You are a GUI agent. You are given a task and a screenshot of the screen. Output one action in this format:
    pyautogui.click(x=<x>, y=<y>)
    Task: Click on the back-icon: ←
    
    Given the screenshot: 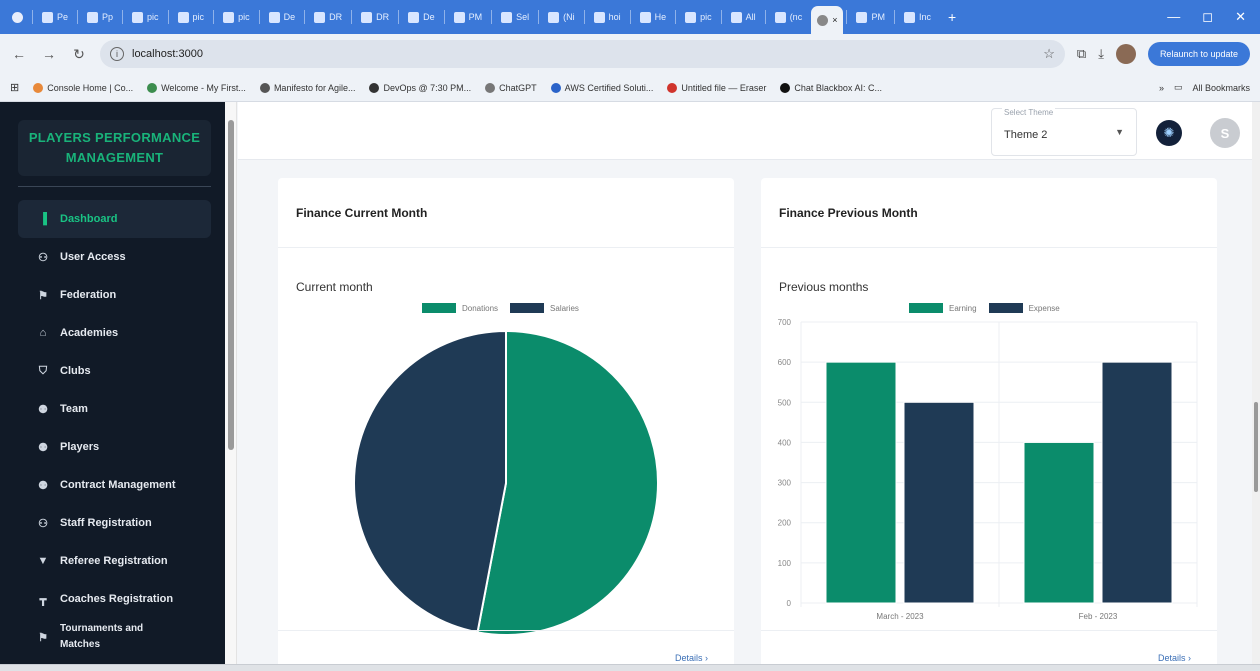 What is the action you would take?
    pyautogui.click(x=19, y=54)
    